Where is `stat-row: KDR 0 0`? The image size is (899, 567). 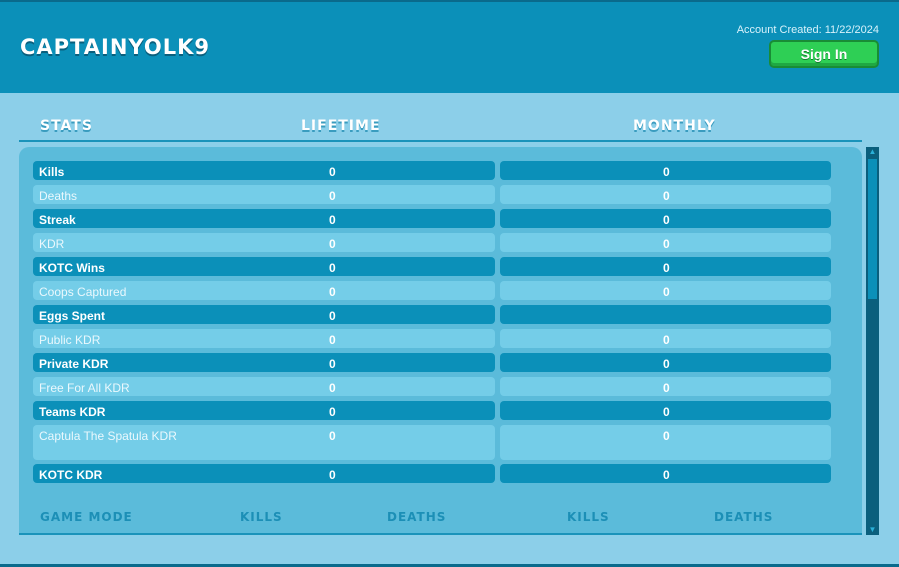 stat-row: KDR 0 0 is located at coordinates (432, 242).